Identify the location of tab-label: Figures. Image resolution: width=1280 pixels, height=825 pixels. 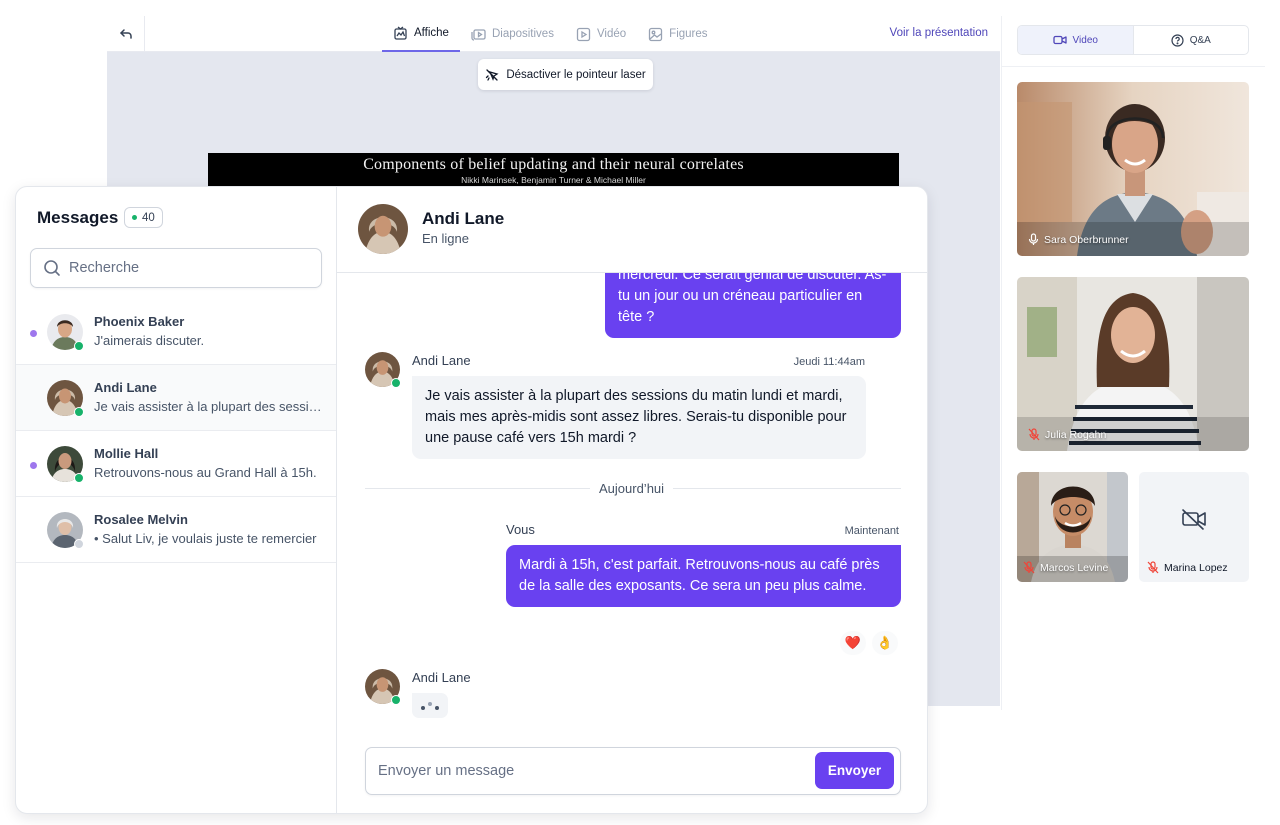
(688, 34).